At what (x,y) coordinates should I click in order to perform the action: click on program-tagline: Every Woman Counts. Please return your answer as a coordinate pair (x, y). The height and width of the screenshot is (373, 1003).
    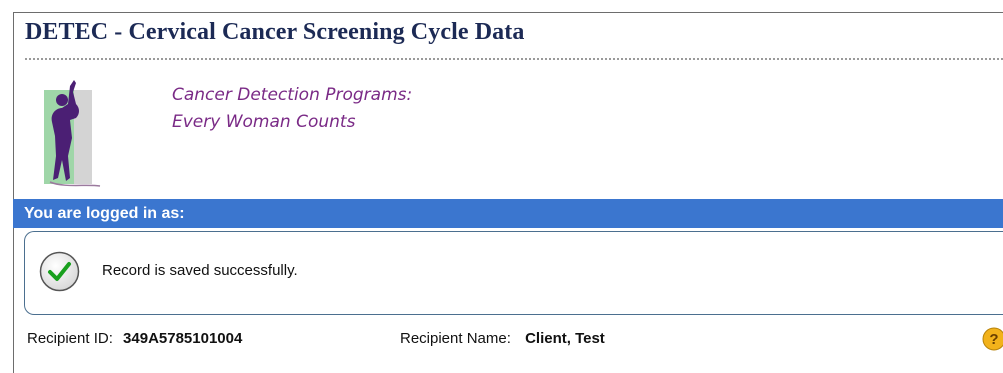
    Looking at the image, I should click on (264, 122).